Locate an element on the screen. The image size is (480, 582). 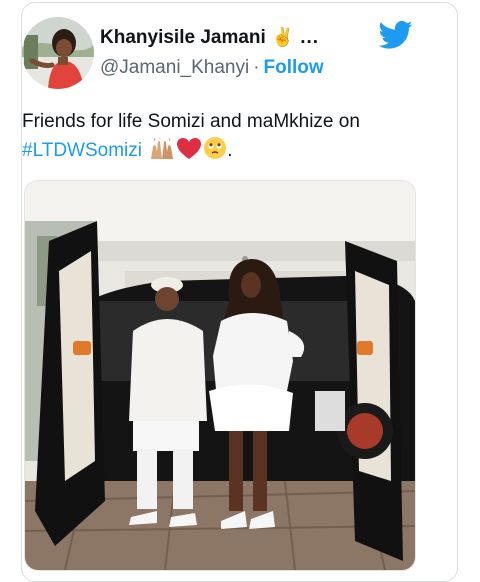
user-handle: @Jamani_Khanyi is located at coordinates (174, 67).